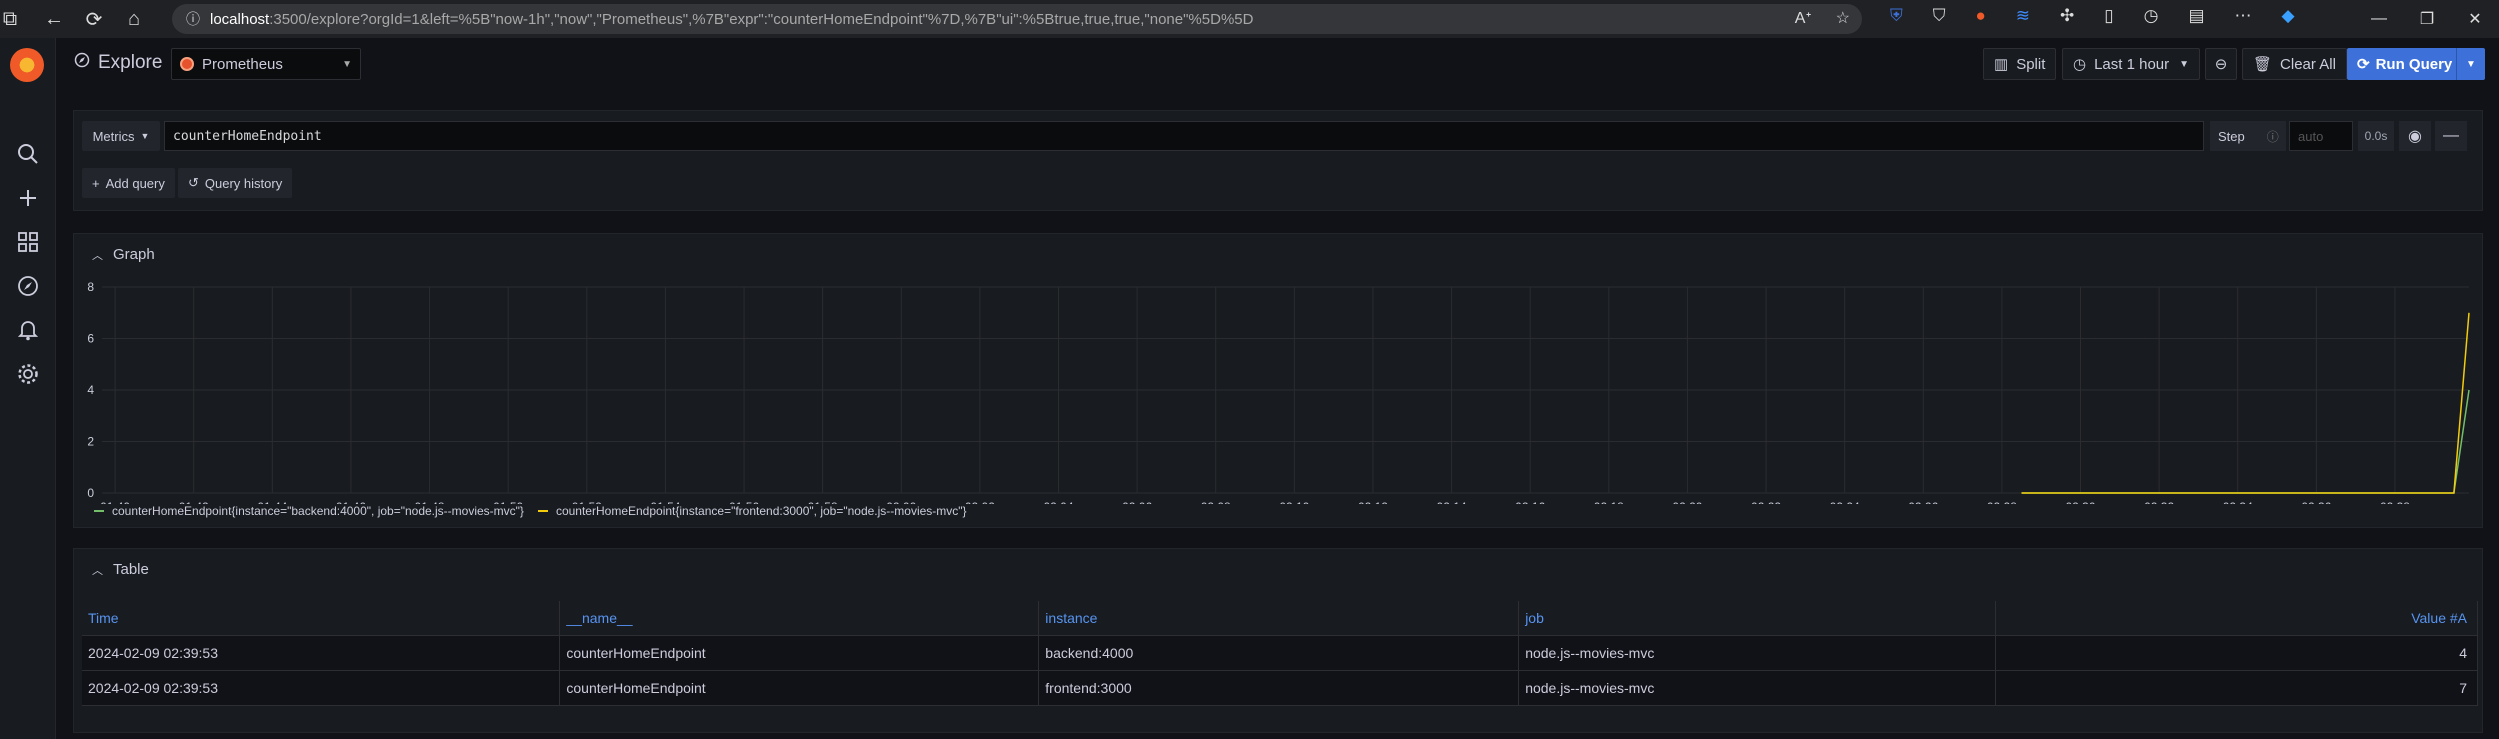 The image size is (2499, 739). What do you see at coordinates (2236, 653) in the screenshot?
I see `table-cell: 4` at bounding box center [2236, 653].